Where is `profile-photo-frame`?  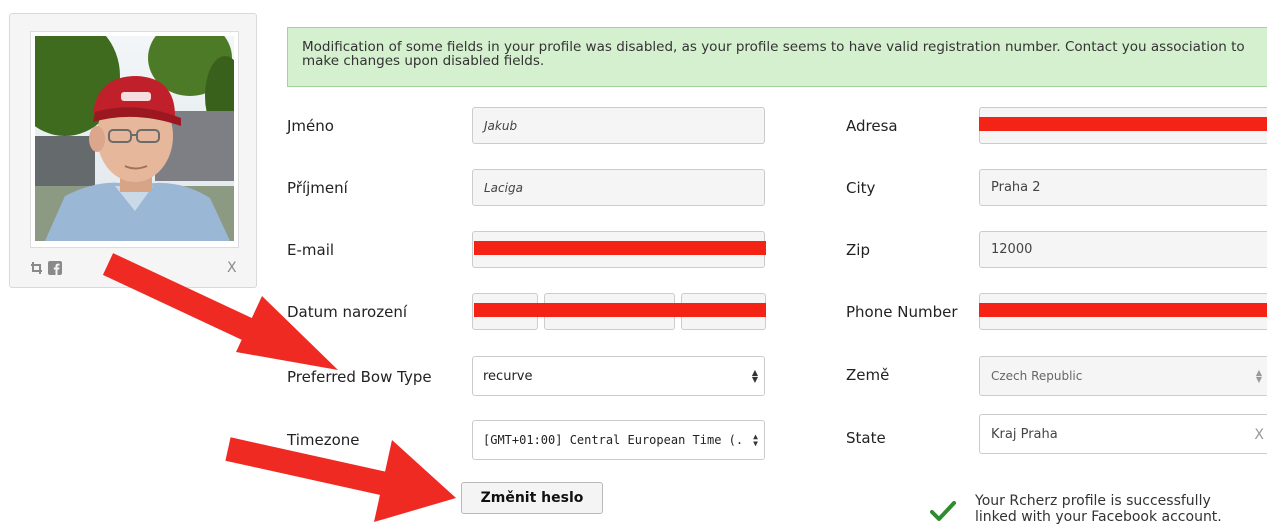 profile-photo-frame is located at coordinates (134, 139).